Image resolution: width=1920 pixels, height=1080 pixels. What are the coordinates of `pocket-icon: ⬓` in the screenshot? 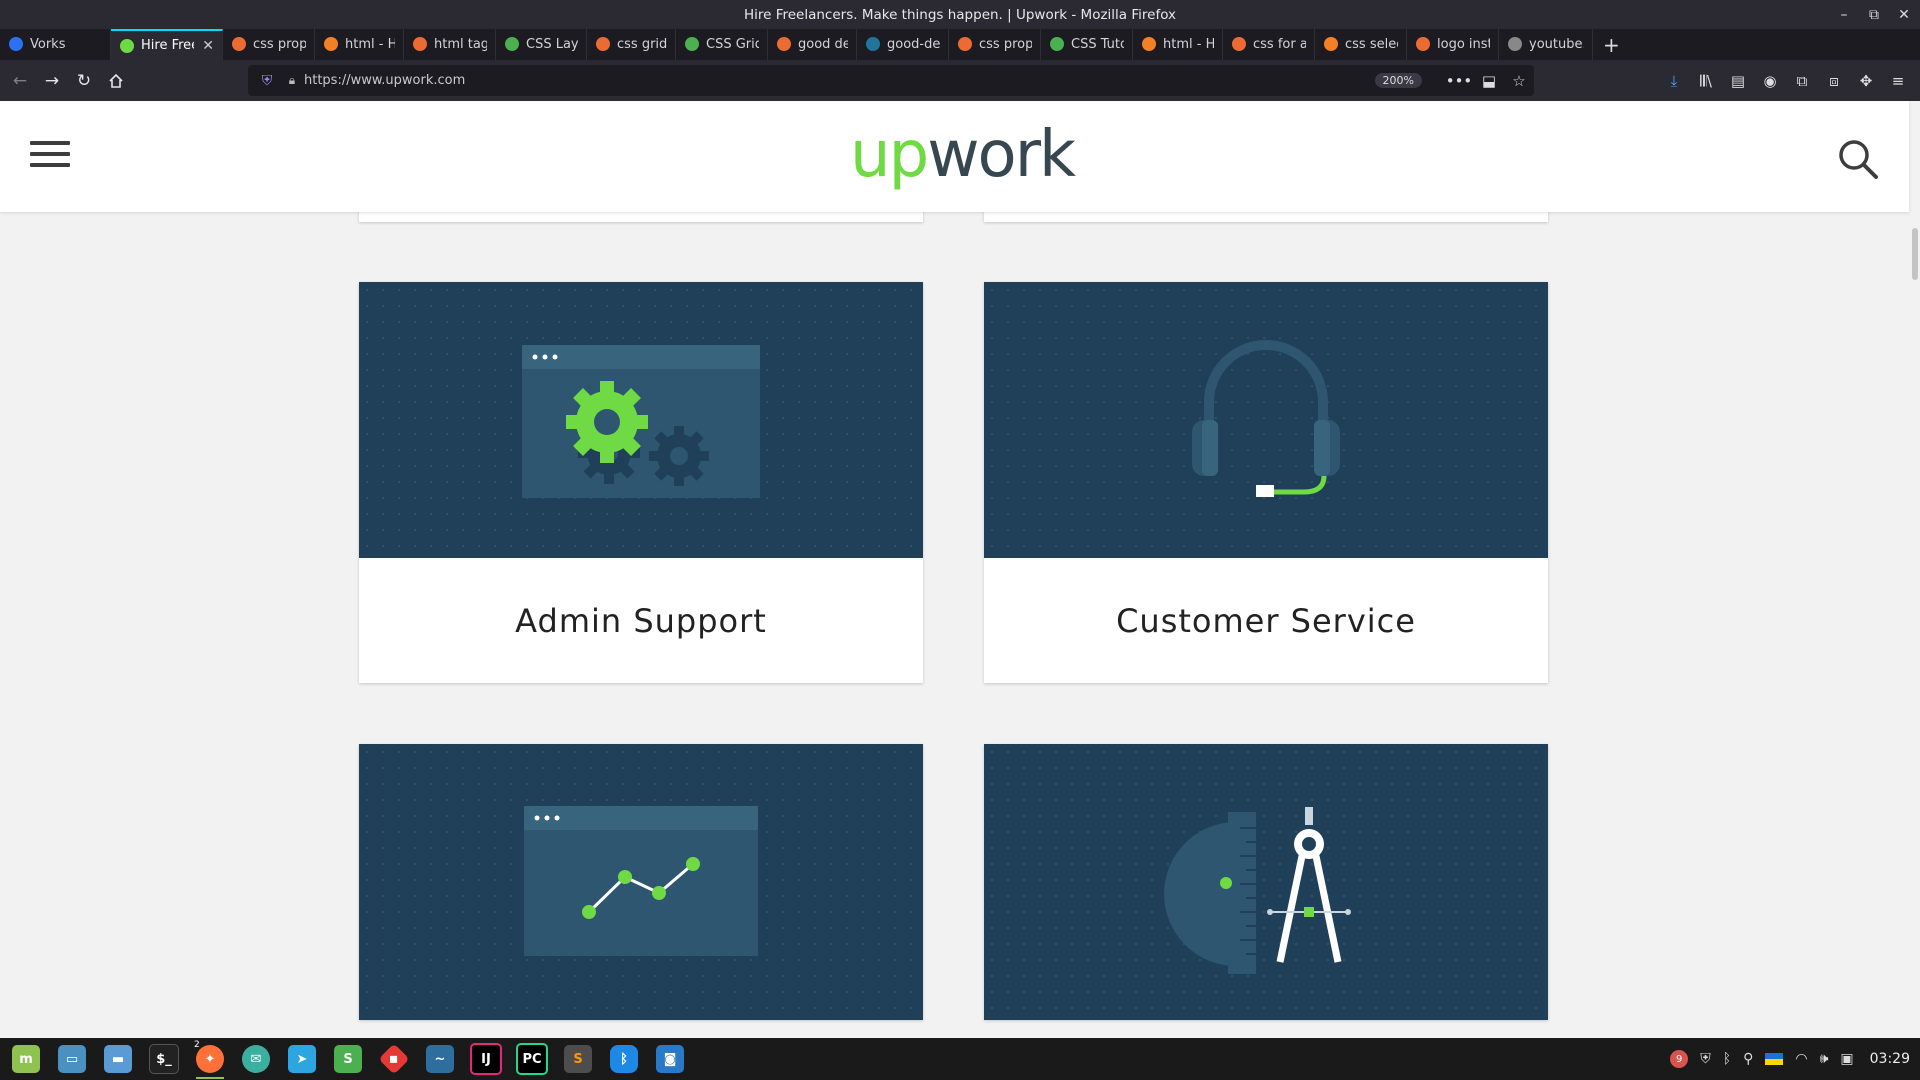 It's located at (1489, 81).